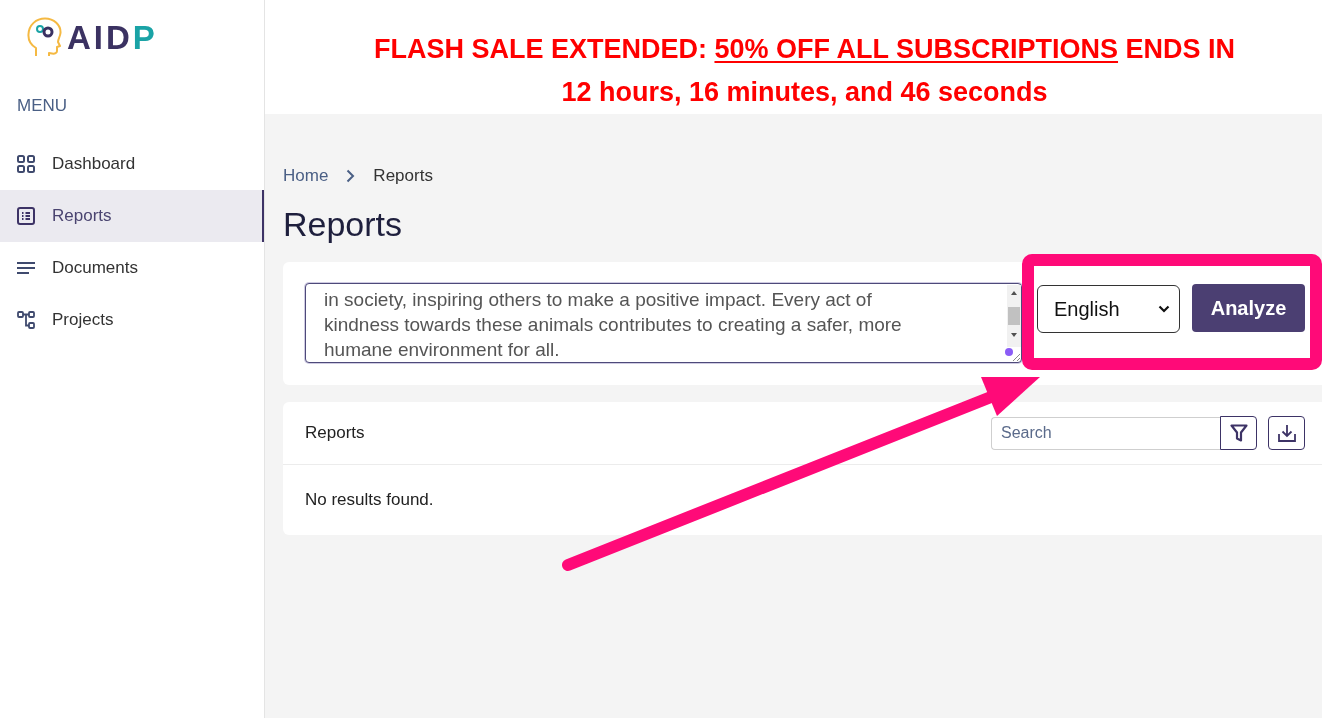 The height and width of the screenshot is (718, 1322). I want to click on promo-link: 50% OFF ALL SUBSCRIPTIONS, so click(916, 49).